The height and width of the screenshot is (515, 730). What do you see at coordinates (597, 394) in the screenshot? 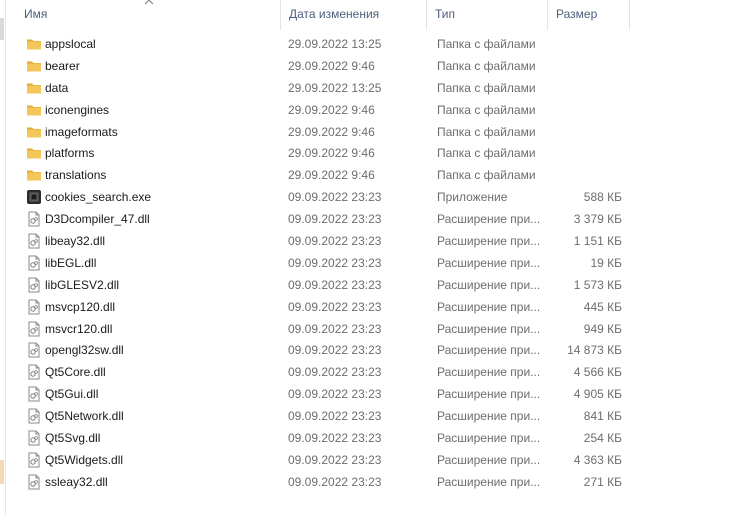
I see `file-size: 4 905 КБ` at bounding box center [597, 394].